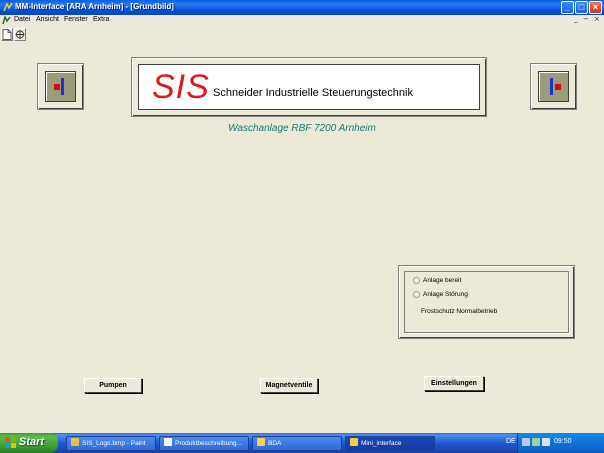  I want to click on mini-interface-icon, so click(354, 442).